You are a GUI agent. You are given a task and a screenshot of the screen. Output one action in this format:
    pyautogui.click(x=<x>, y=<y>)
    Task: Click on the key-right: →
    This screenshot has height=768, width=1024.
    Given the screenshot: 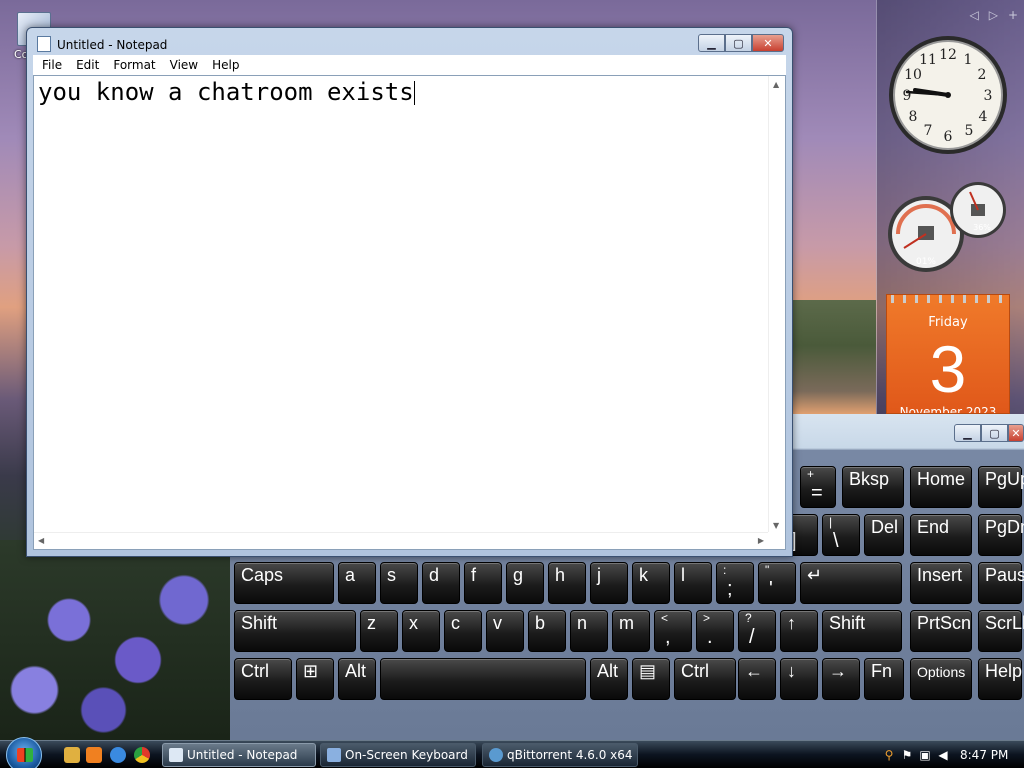 What is the action you would take?
    pyautogui.click(x=841, y=679)
    